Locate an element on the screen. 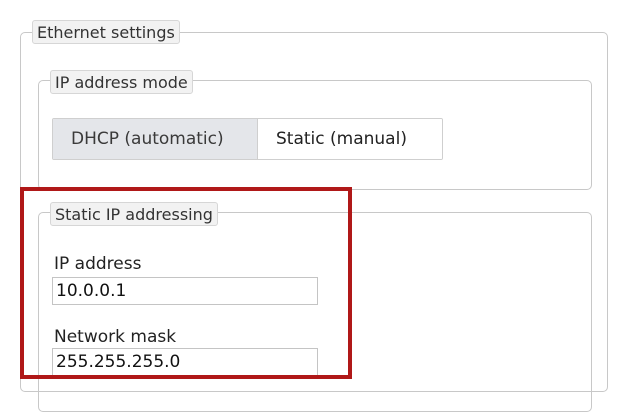 The width and height of the screenshot is (617, 412). ethernet-settings-legend: Ethernet settings is located at coordinates (106, 32).